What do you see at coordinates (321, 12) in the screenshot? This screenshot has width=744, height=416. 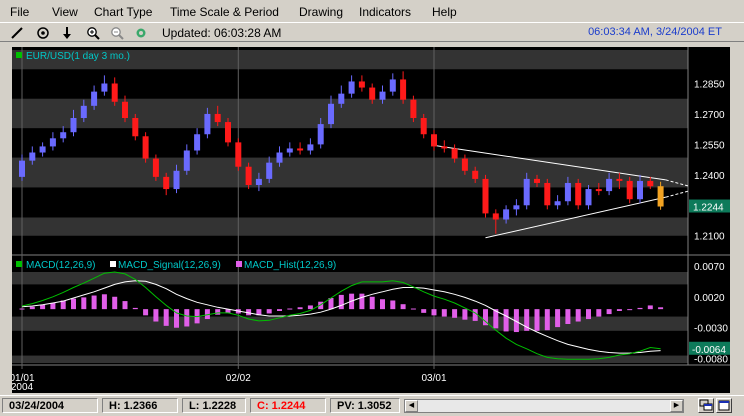 I see `menu-drawing: Drawing` at bounding box center [321, 12].